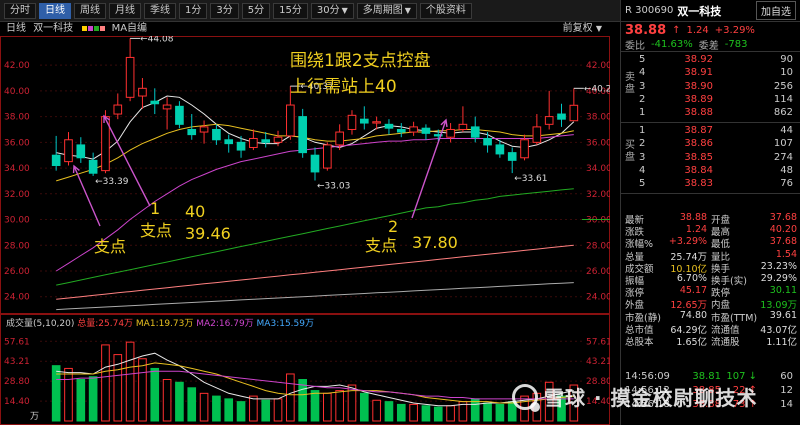  What do you see at coordinates (721, 257) in the screenshot?
I see `stat-key: 量比` at bounding box center [721, 257].